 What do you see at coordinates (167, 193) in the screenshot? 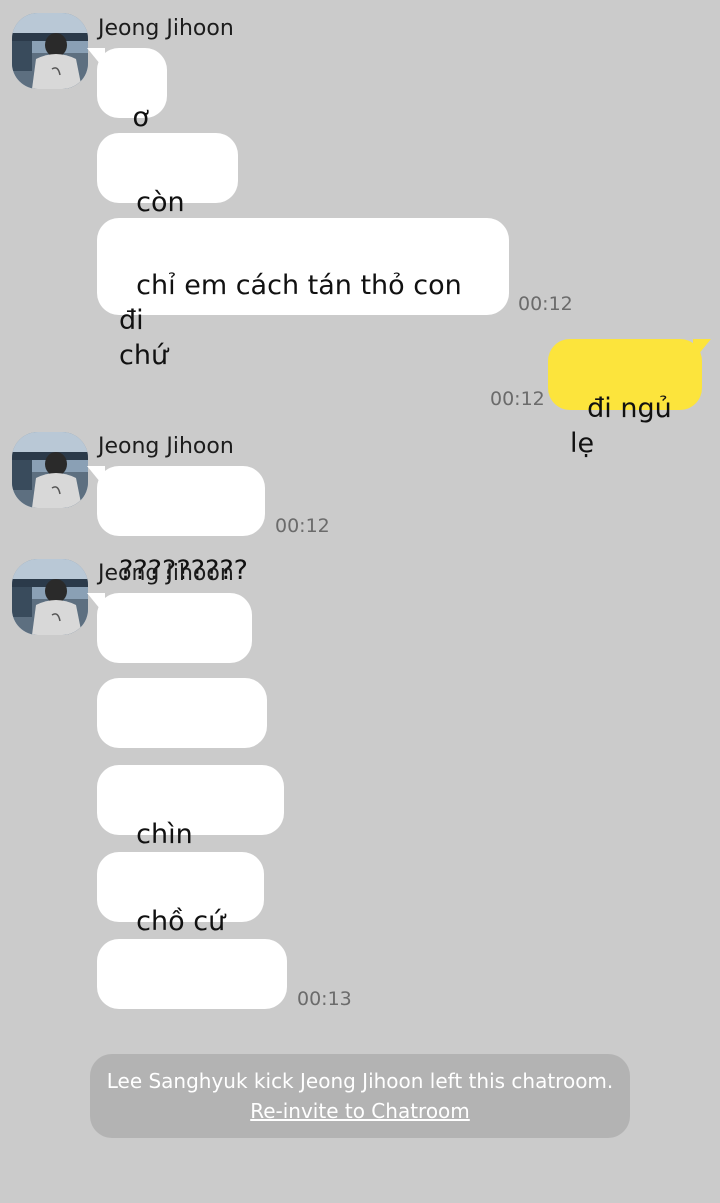
I see `message-bubble: còn em` at bounding box center [167, 193].